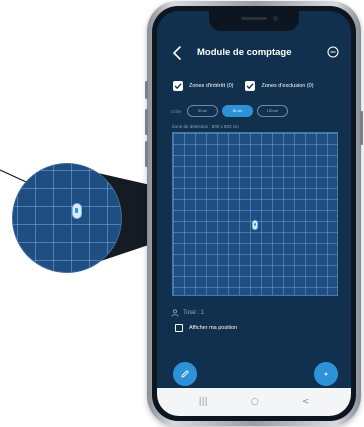  What do you see at coordinates (194, 313) in the screenshot?
I see `total-text: Total : 1` at bounding box center [194, 313].